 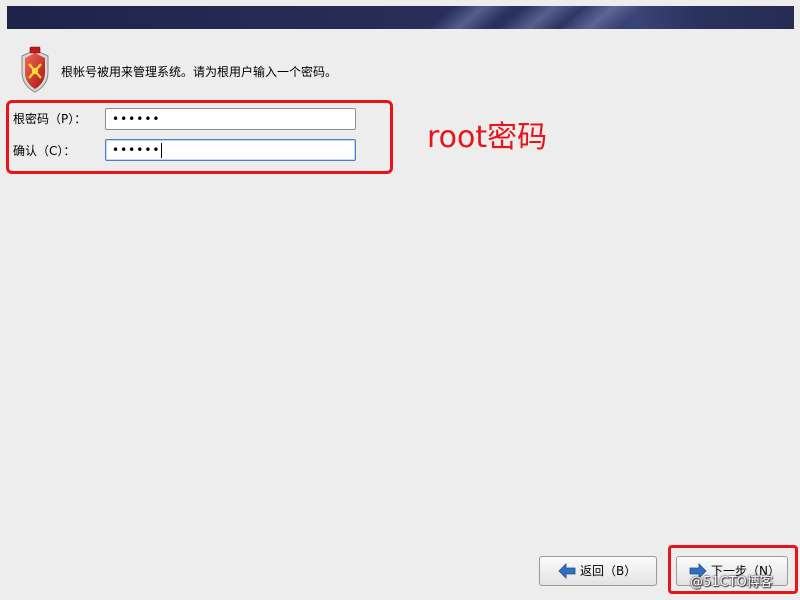 What do you see at coordinates (731, 582) in the screenshot?
I see `watermark: @51CTO博客` at bounding box center [731, 582].